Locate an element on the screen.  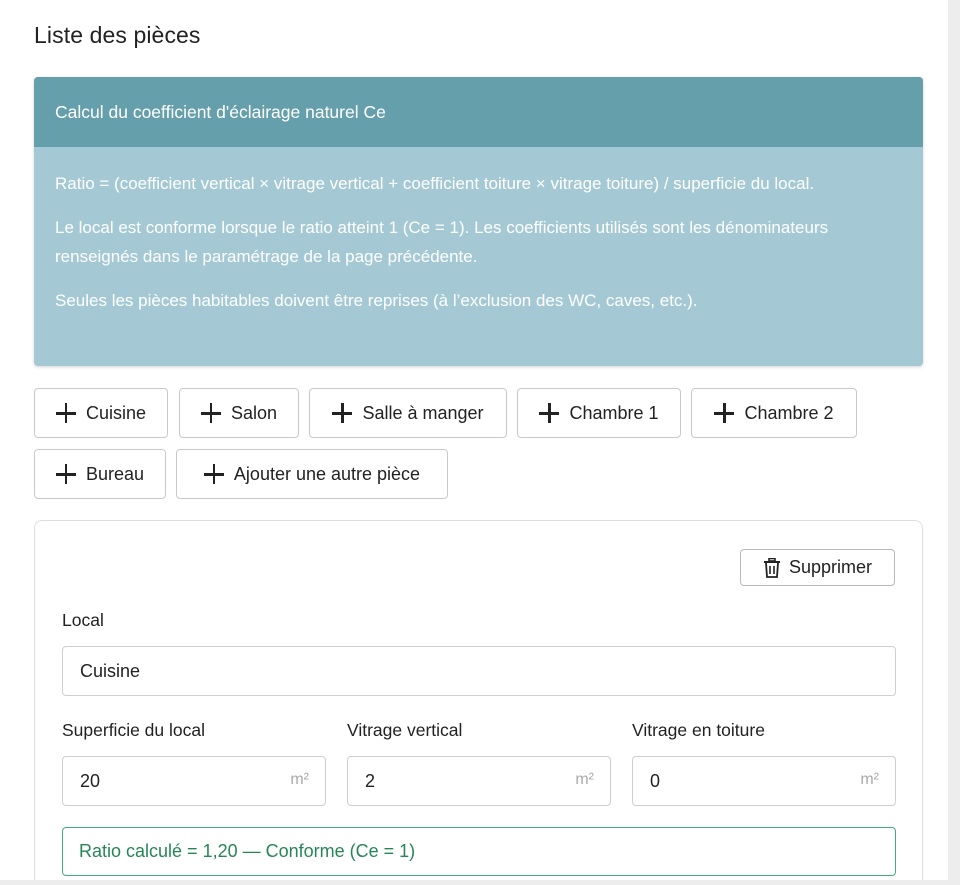
vitrage-vertical-value: 2 is located at coordinates (370, 780).